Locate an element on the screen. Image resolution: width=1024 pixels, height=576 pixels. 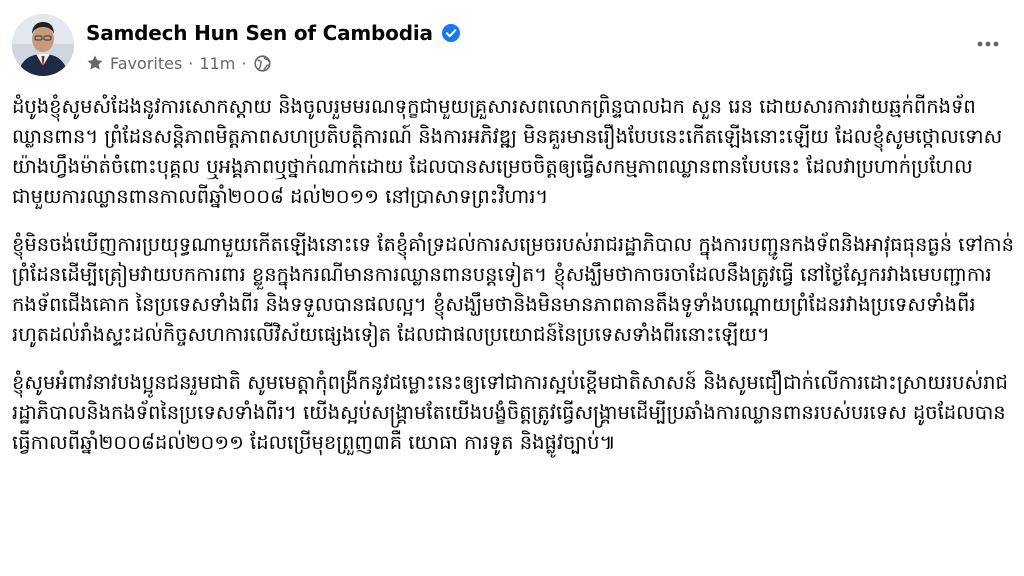
author-avatar is located at coordinates (43, 45).